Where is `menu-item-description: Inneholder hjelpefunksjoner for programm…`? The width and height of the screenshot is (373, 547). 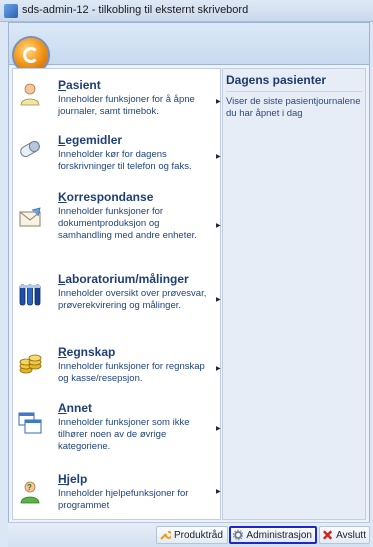 menu-item-description: Inneholder hjelpefunksjoner for programm… is located at coordinates (123, 500).